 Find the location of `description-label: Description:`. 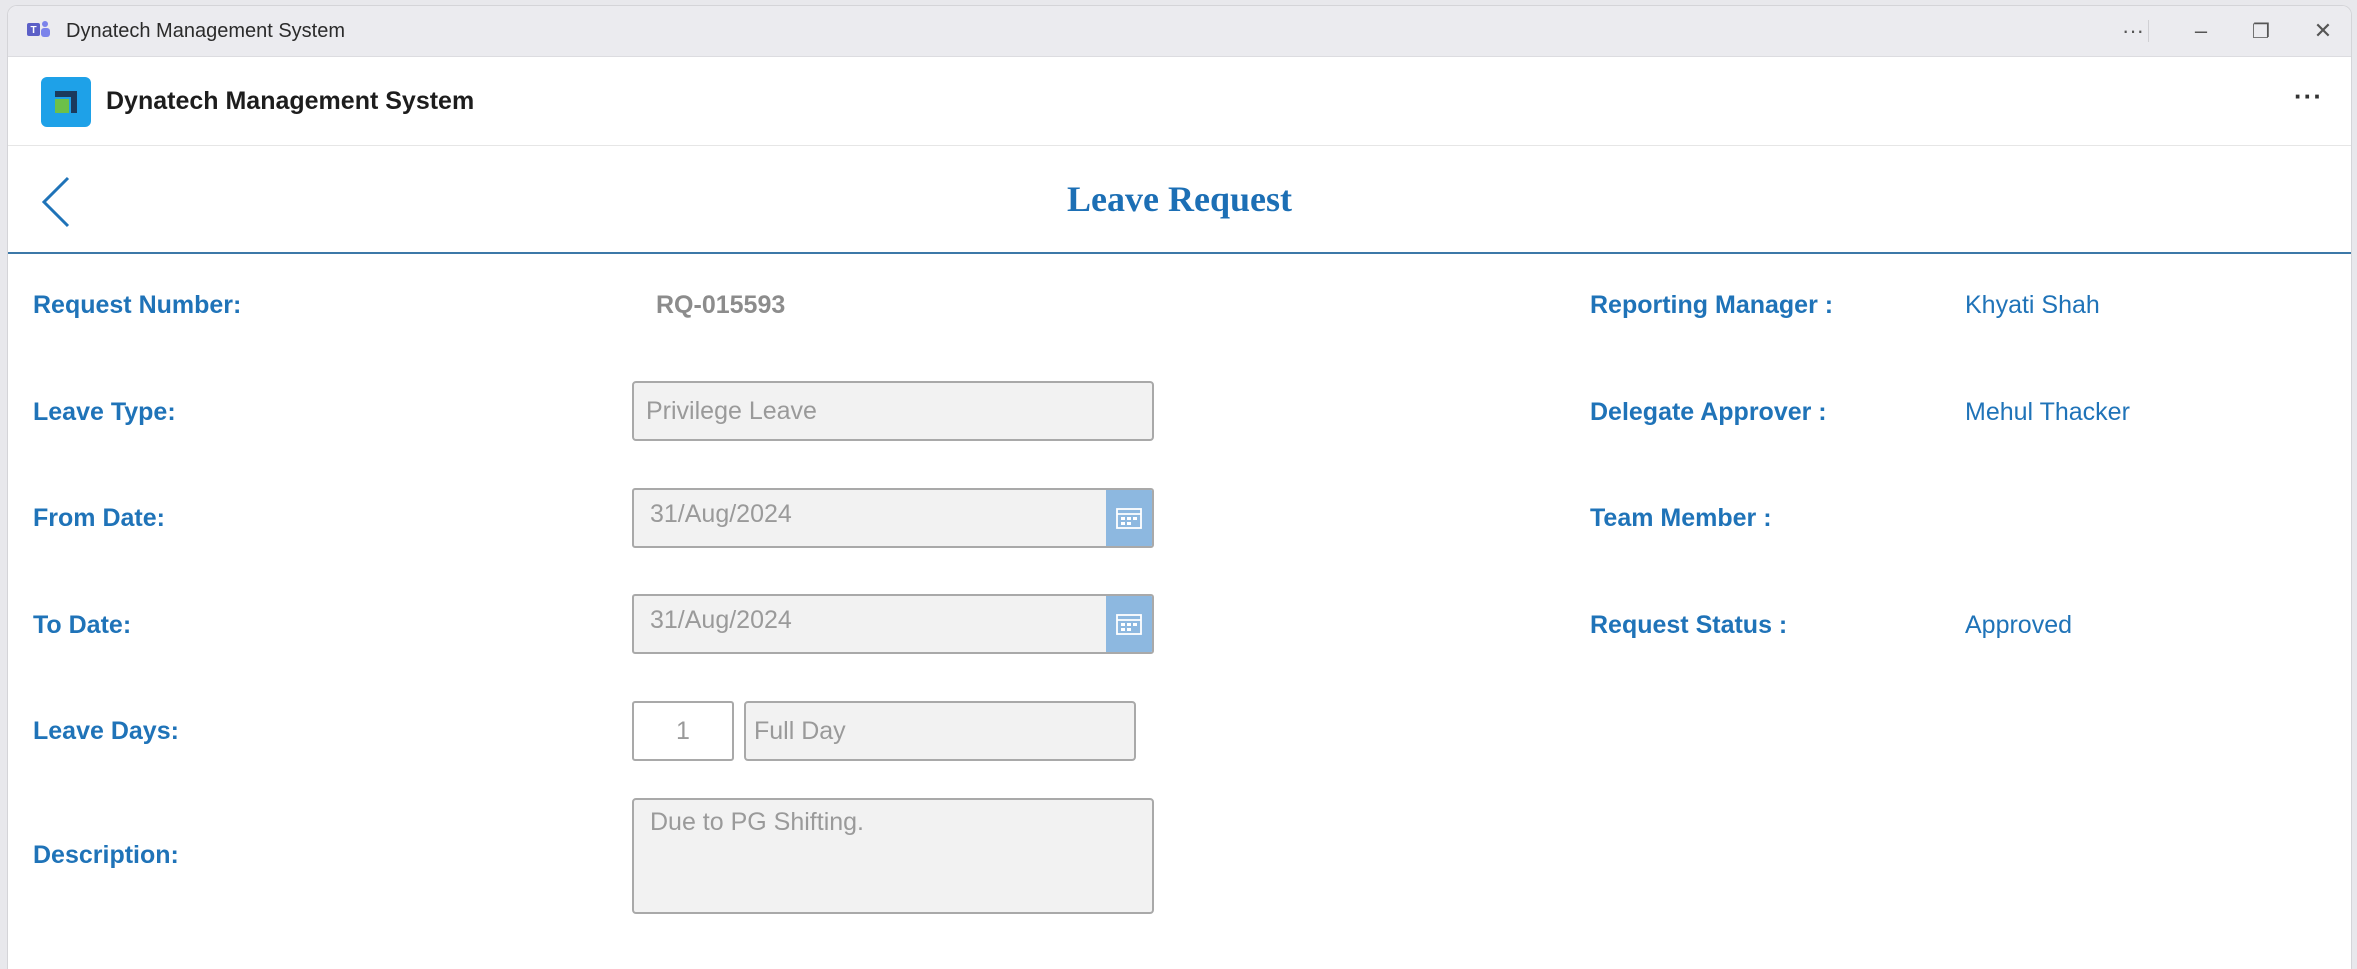

description-label: Description: is located at coordinates (106, 855).